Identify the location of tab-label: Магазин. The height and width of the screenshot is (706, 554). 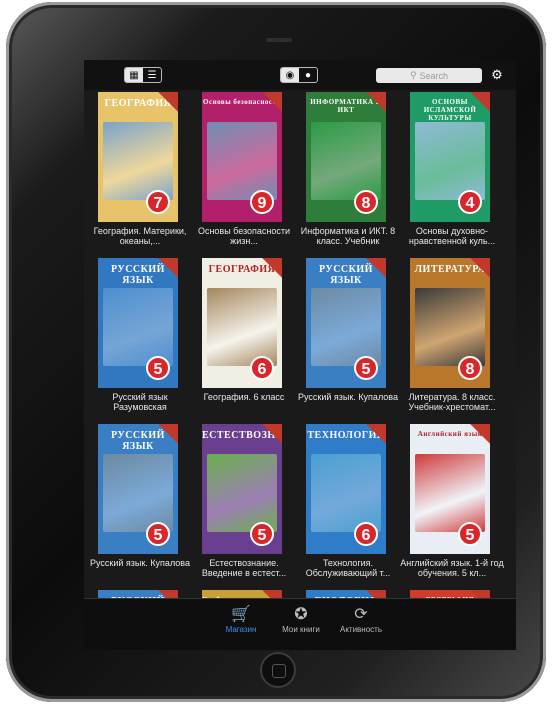
(241, 629).